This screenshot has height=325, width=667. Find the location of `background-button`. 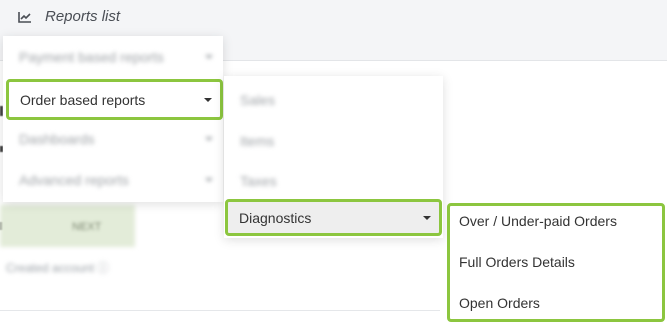

background-button is located at coordinates (67, 226).